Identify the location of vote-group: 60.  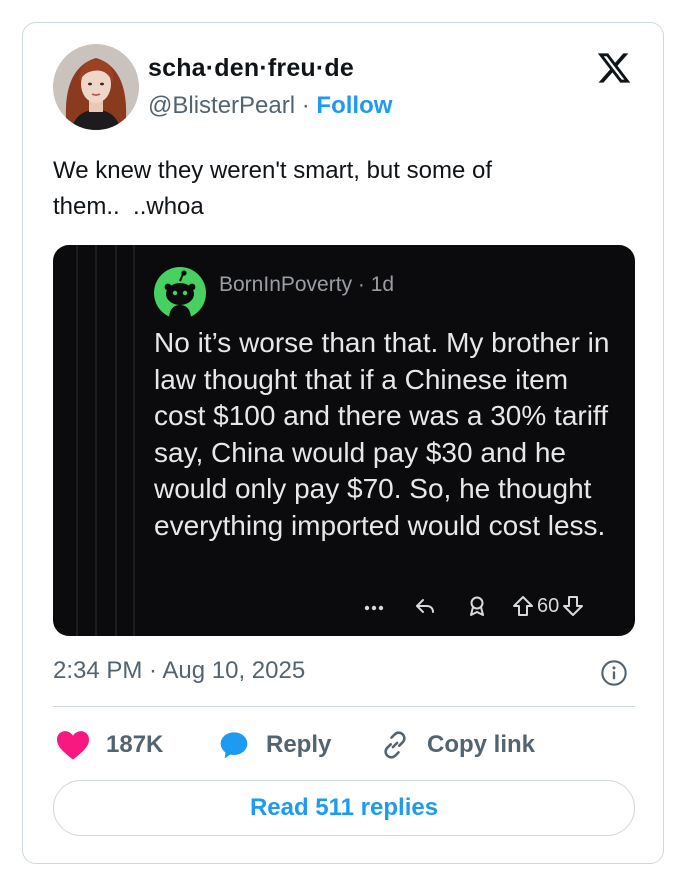
(548, 606).